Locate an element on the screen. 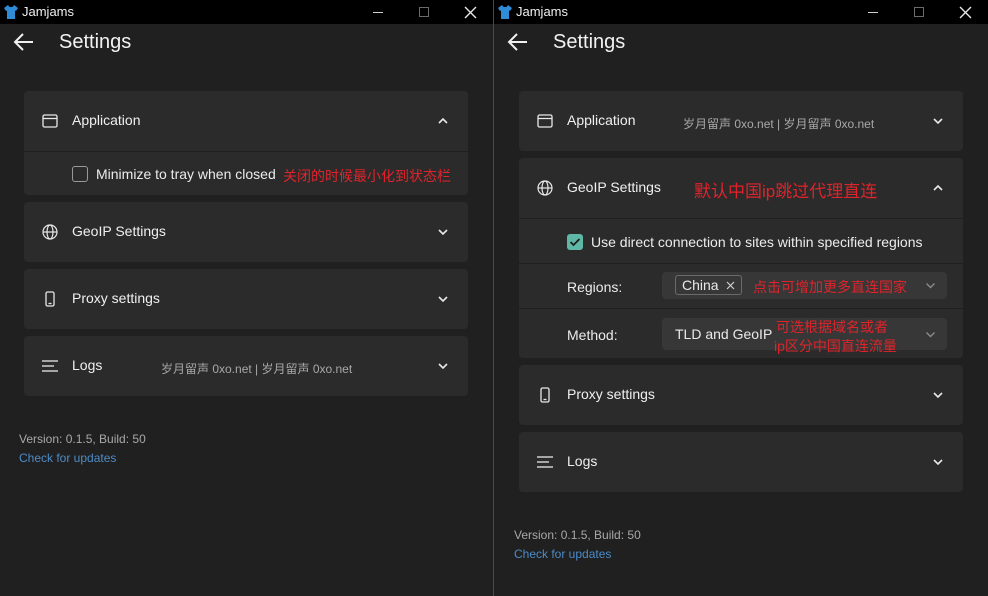 The height and width of the screenshot is (596, 988). application-card: Application 岁月留声 0xo.net | 岁月留声 0xo.net is located at coordinates (741, 121).